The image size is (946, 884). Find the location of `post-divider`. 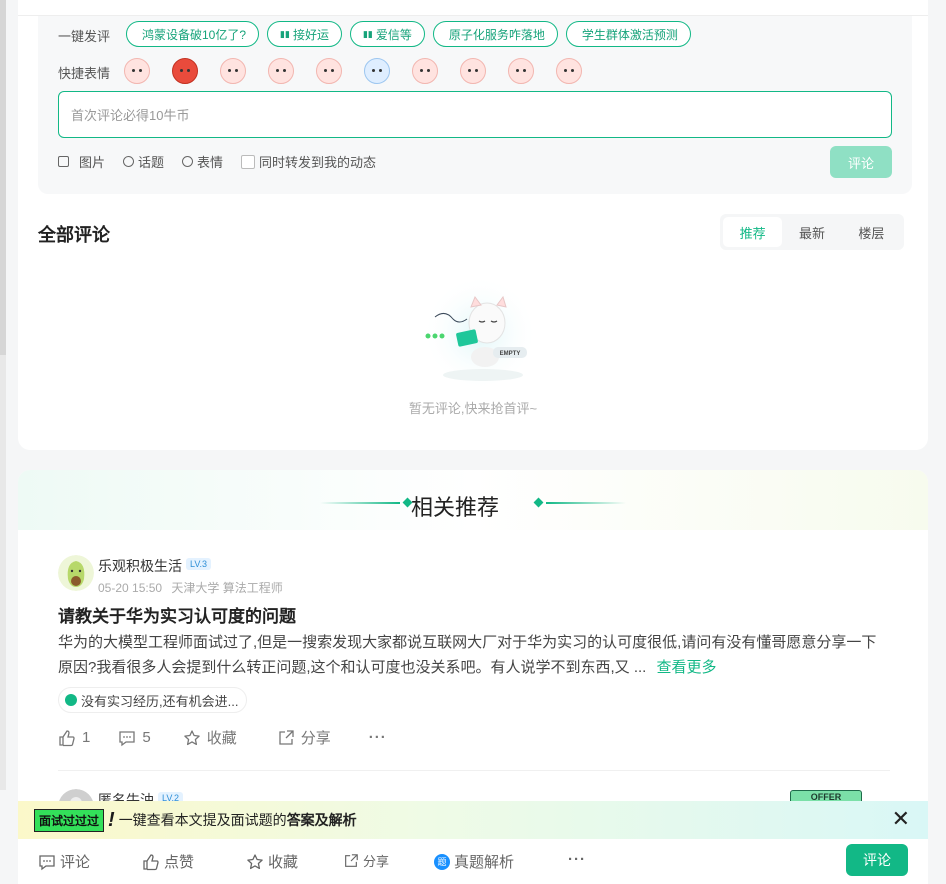

post-divider is located at coordinates (474, 770).